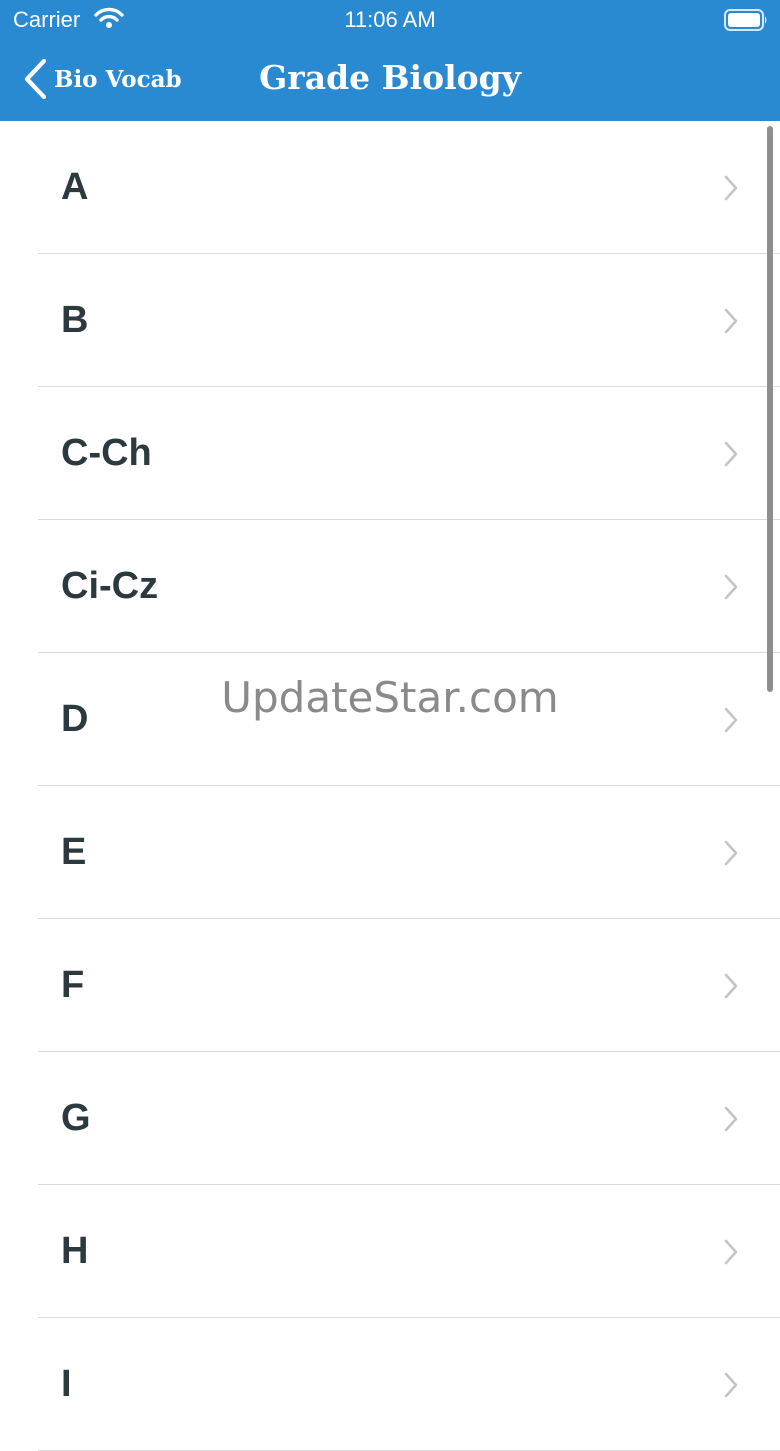  What do you see at coordinates (390, 1384) in the screenshot?
I see `list-item: I` at bounding box center [390, 1384].